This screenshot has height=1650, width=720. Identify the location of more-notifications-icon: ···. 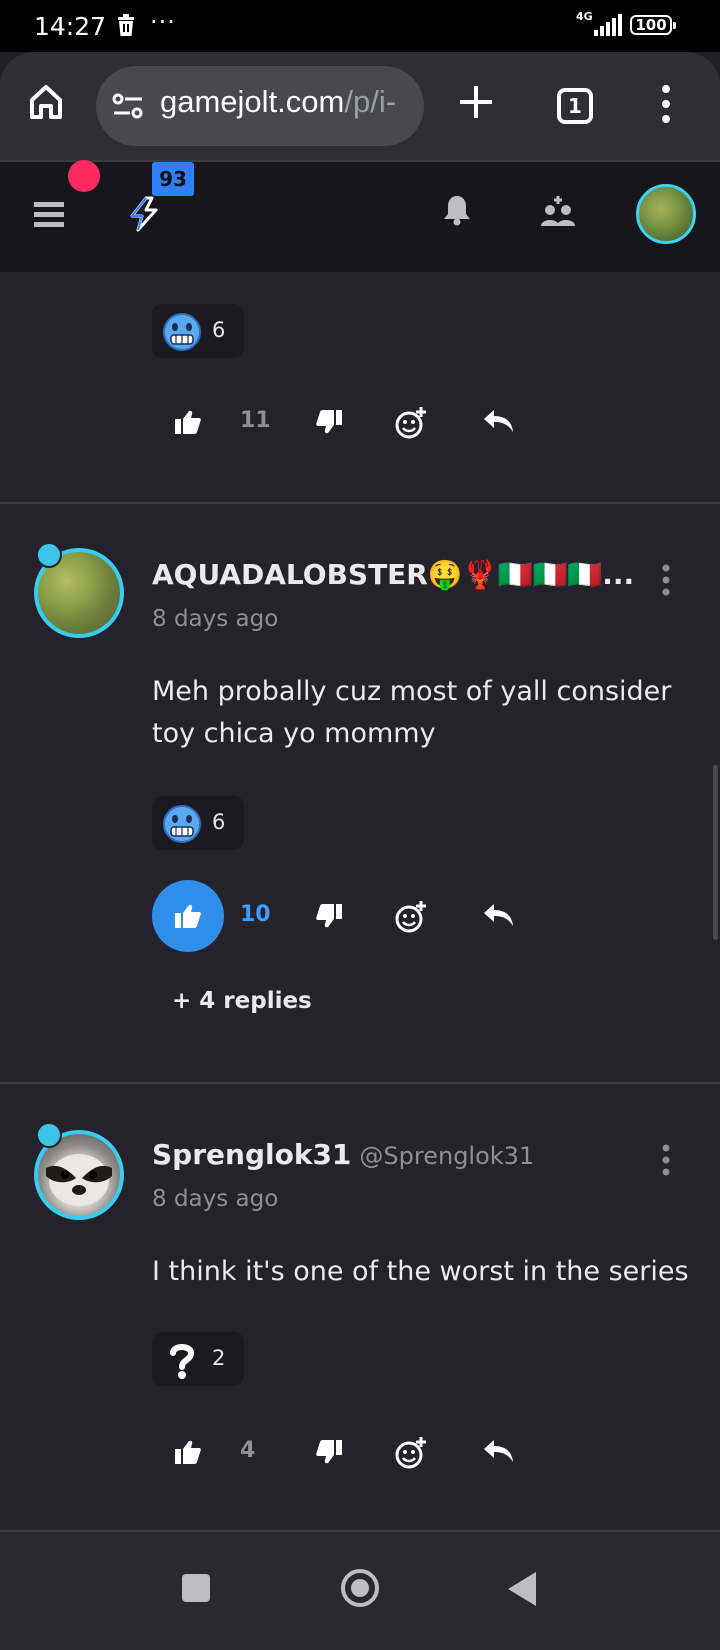
(163, 22).